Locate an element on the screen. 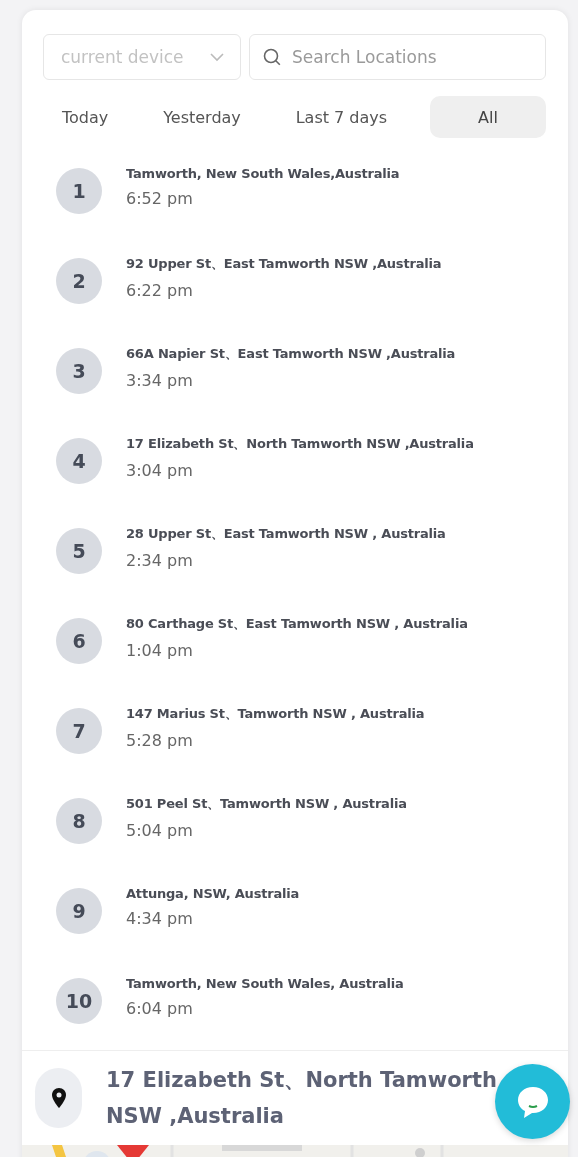 The image size is (578, 1157). map-pin-icon is located at coordinates (58, 1098).